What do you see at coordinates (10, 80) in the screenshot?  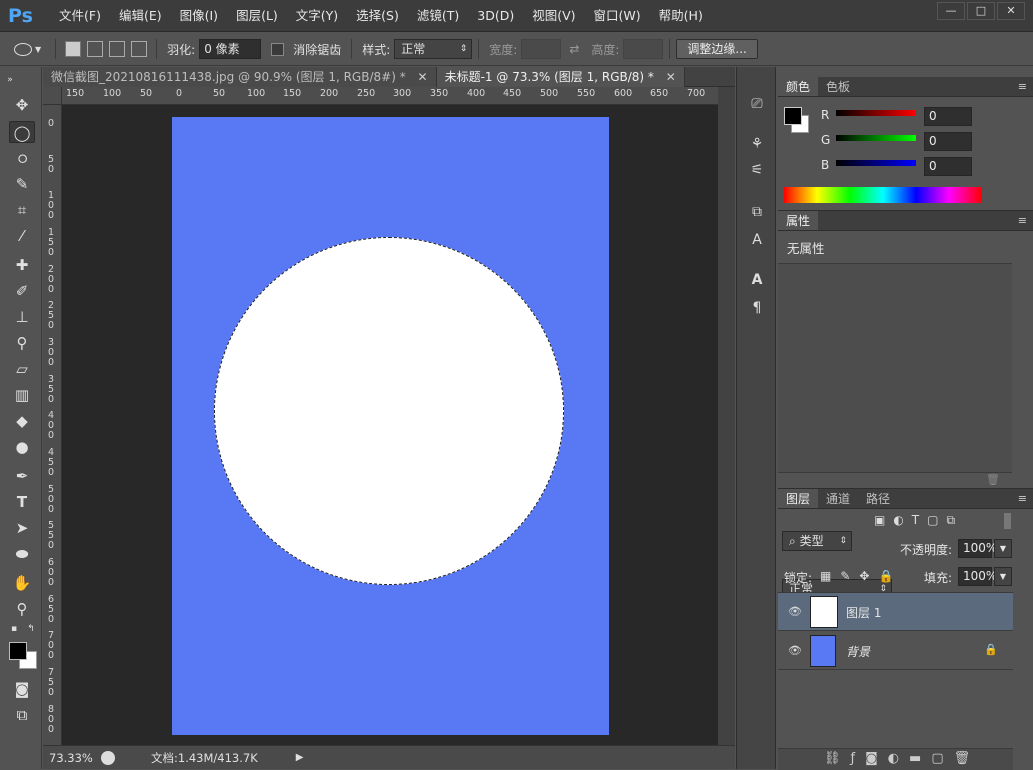 I see `collapse-icon: »` at bounding box center [10, 80].